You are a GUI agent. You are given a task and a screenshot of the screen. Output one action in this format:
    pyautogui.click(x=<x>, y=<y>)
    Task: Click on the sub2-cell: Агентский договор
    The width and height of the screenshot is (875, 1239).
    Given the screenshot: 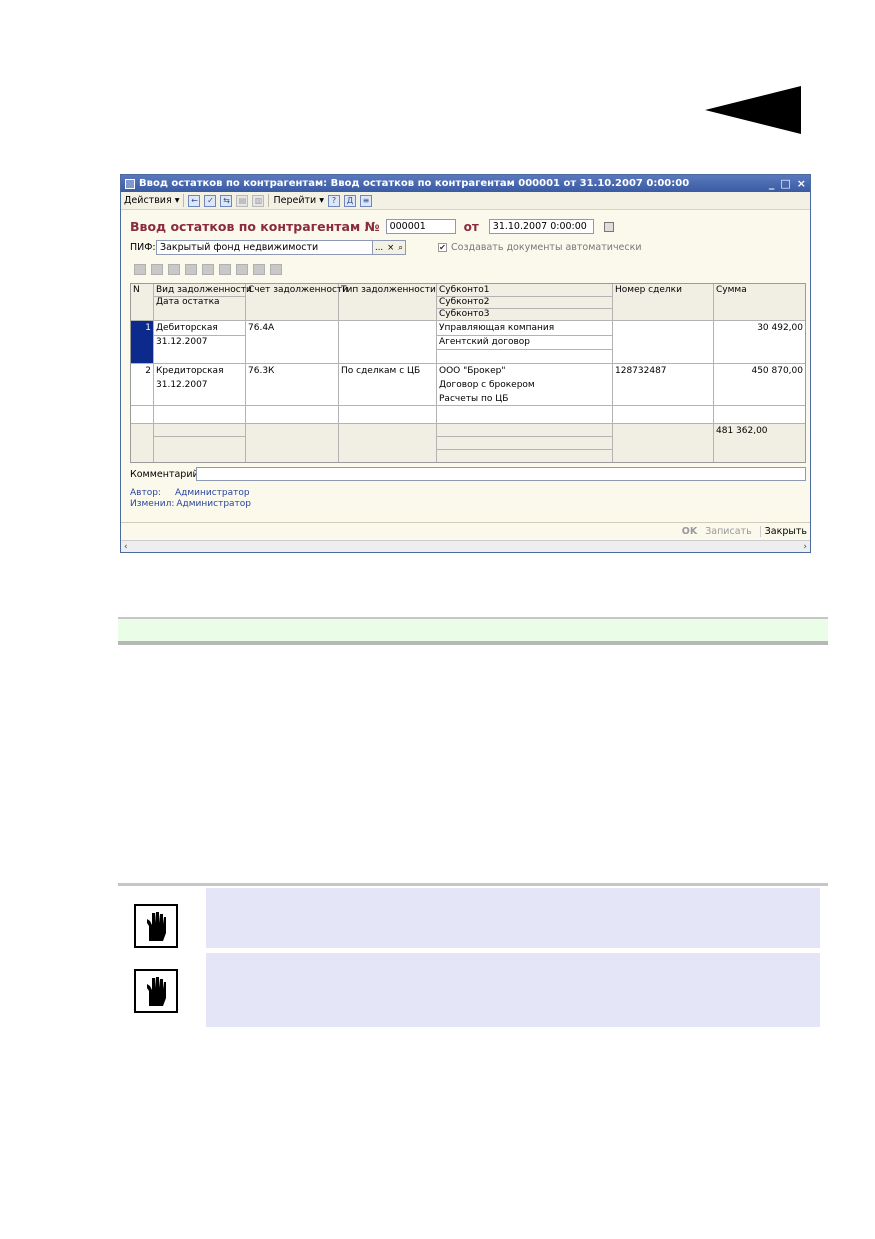 What is the action you would take?
    pyautogui.click(x=484, y=342)
    